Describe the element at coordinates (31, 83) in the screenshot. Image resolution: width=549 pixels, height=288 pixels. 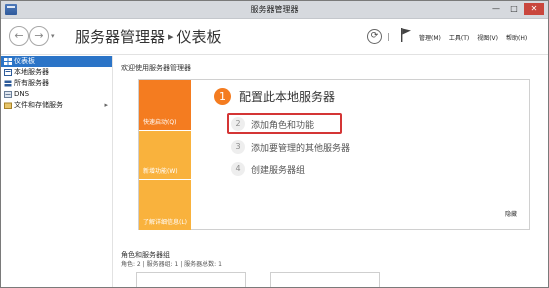
I see `sidebar-item-label: 所有服务器` at that location.